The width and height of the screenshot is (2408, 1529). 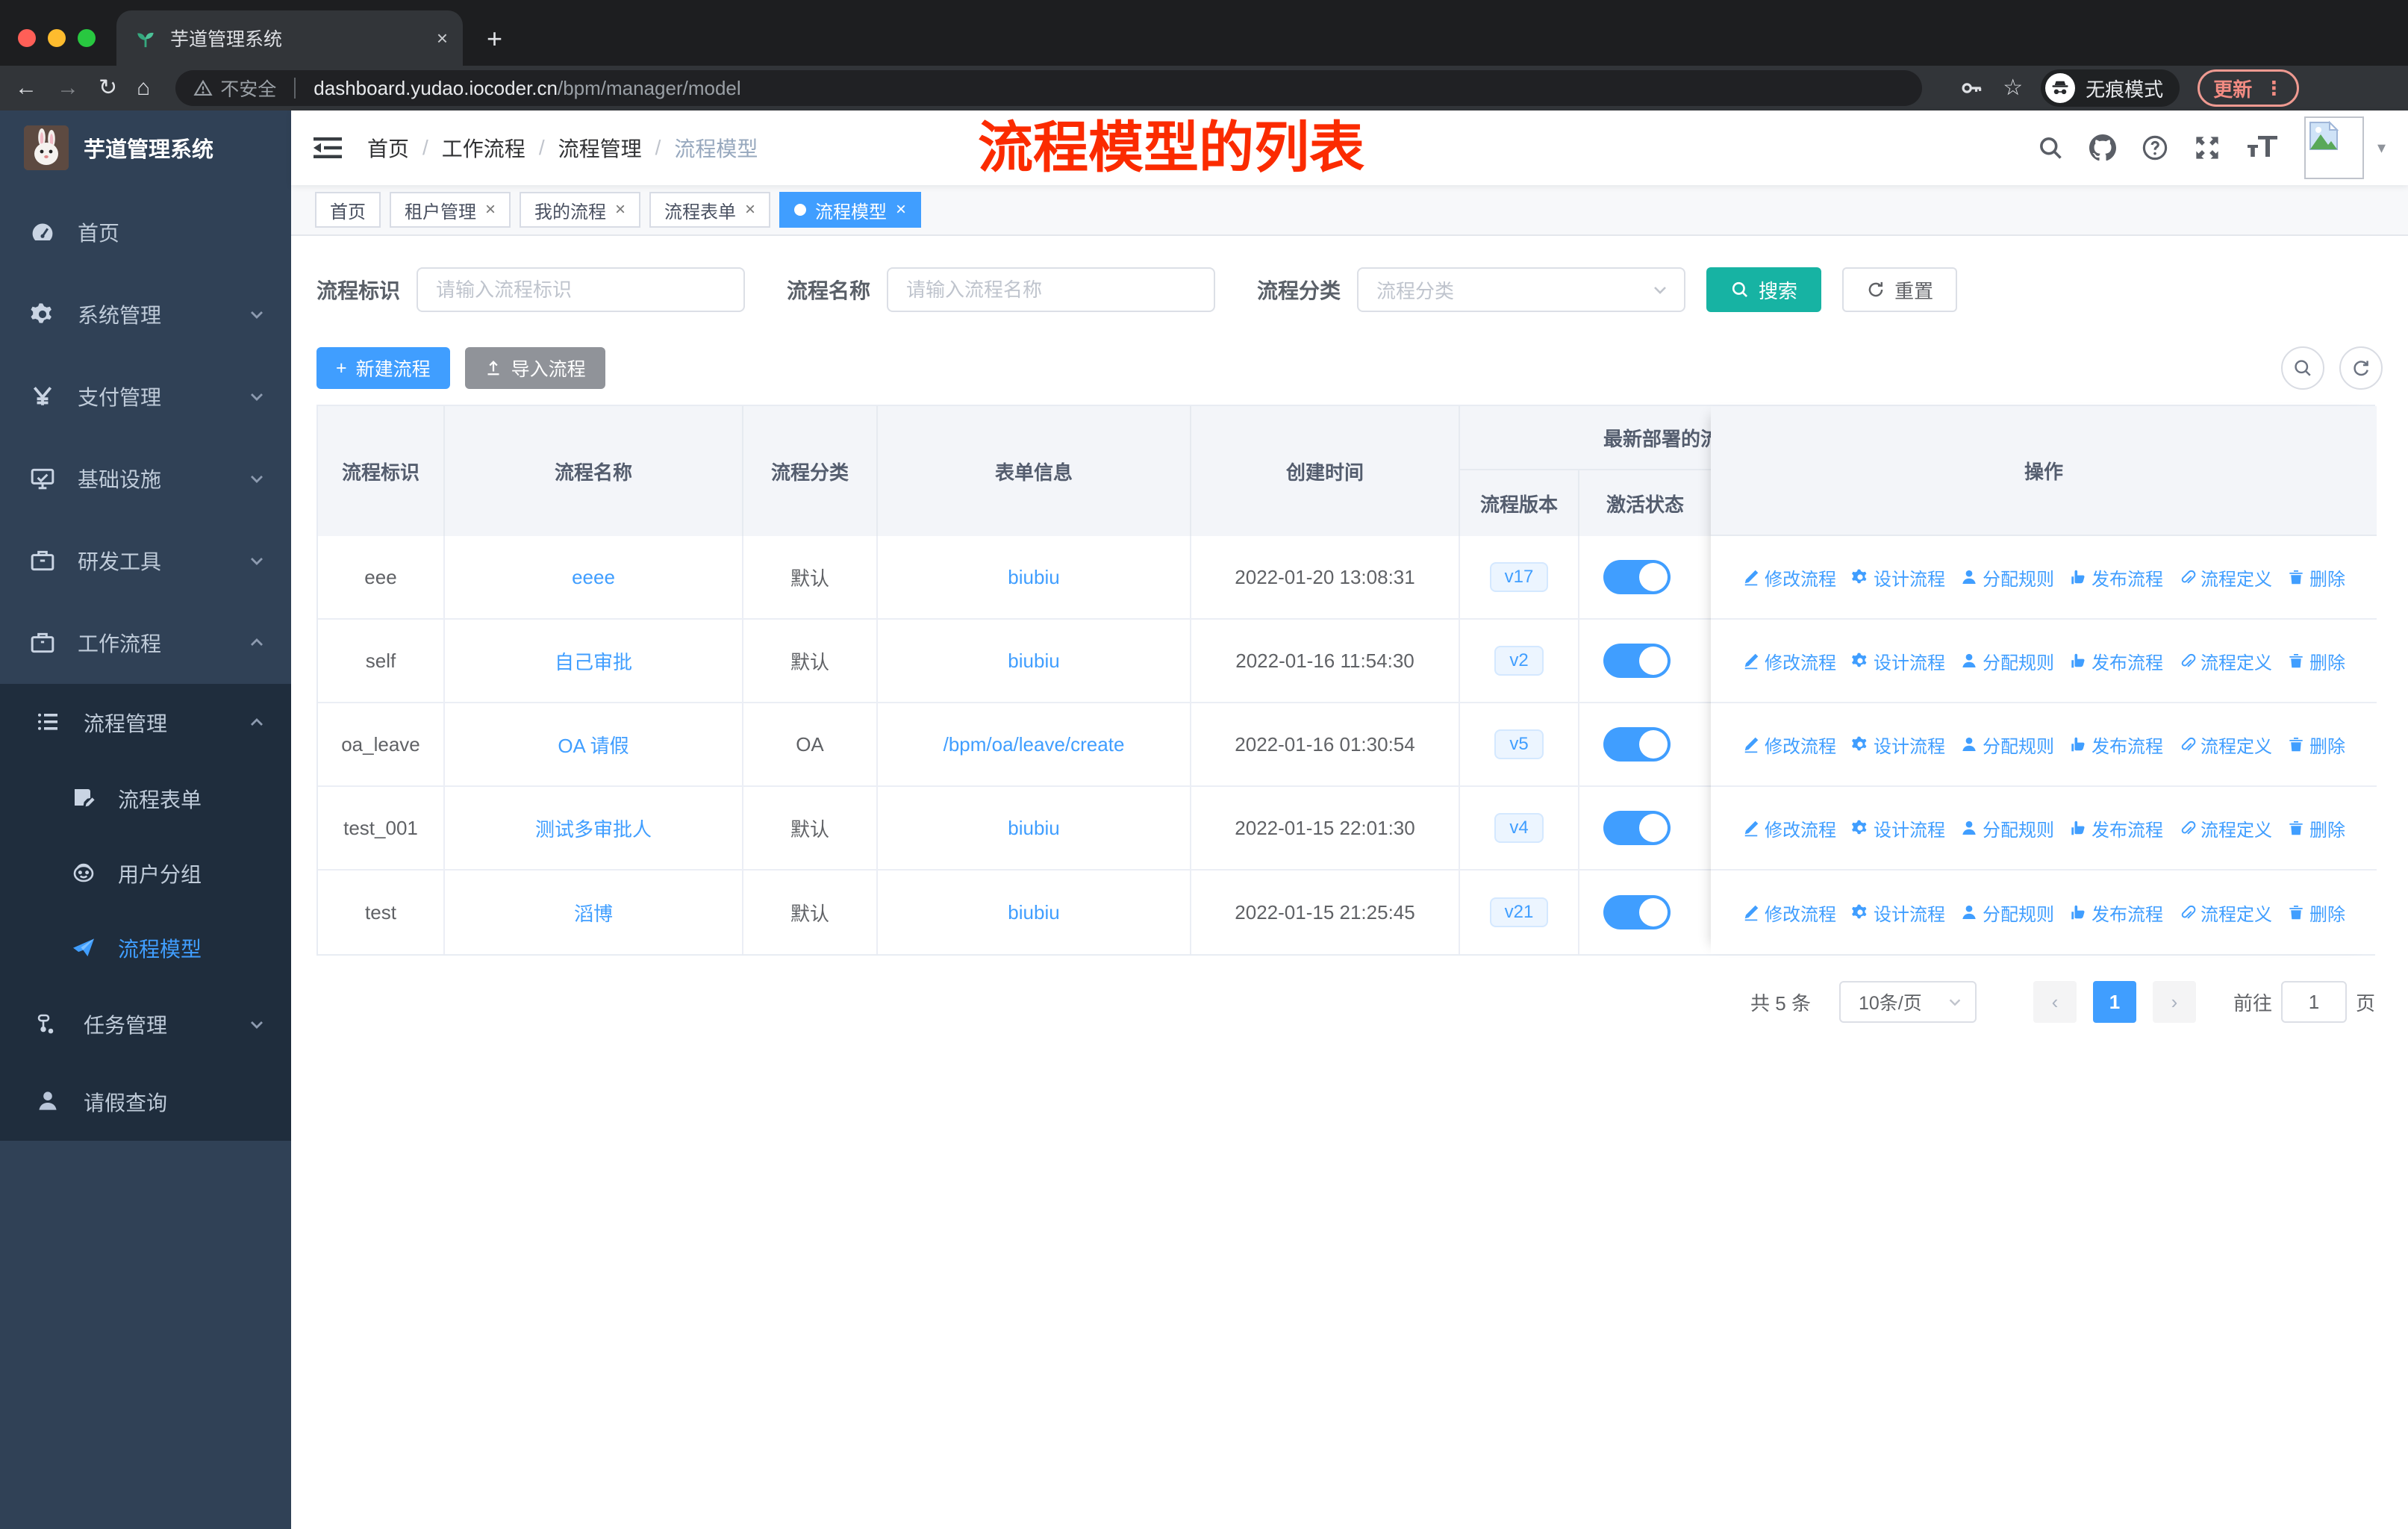 I want to click on font-size-icon, so click(x=2262, y=147).